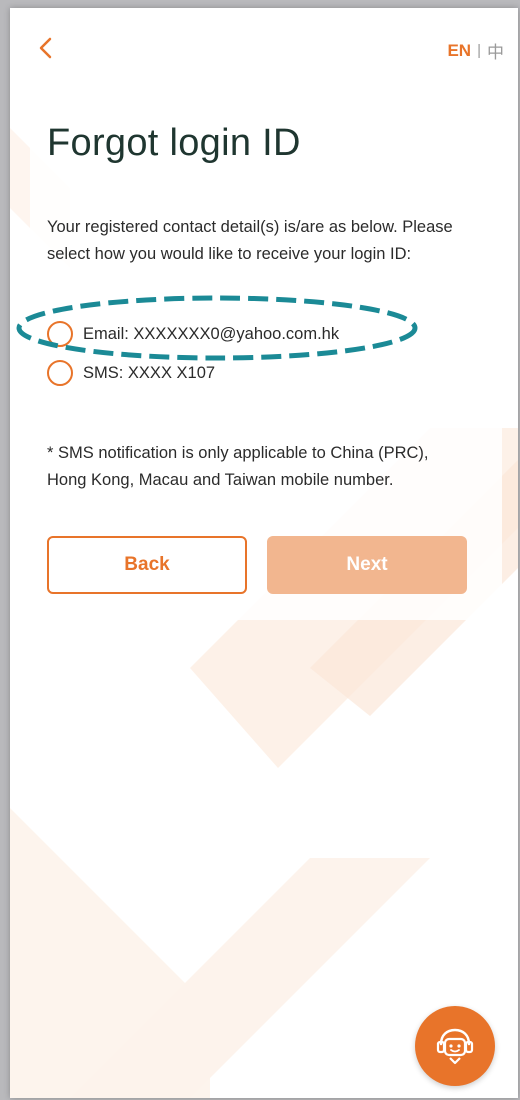 This screenshot has width=520, height=1100. I want to click on email-option: Email: XXXXXXX0@yahoo.com.hk, so click(193, 334).